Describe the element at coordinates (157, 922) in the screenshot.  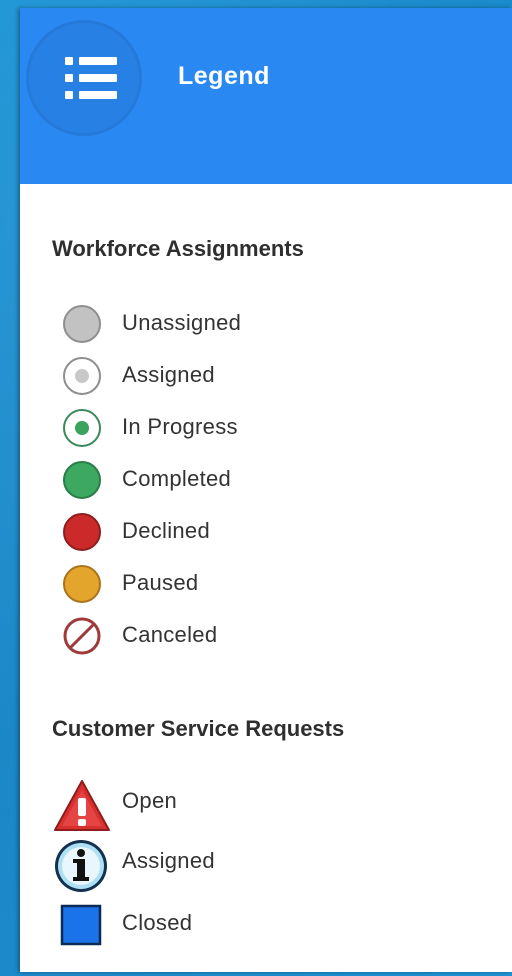
I see `legend-label: Closed` at that location.